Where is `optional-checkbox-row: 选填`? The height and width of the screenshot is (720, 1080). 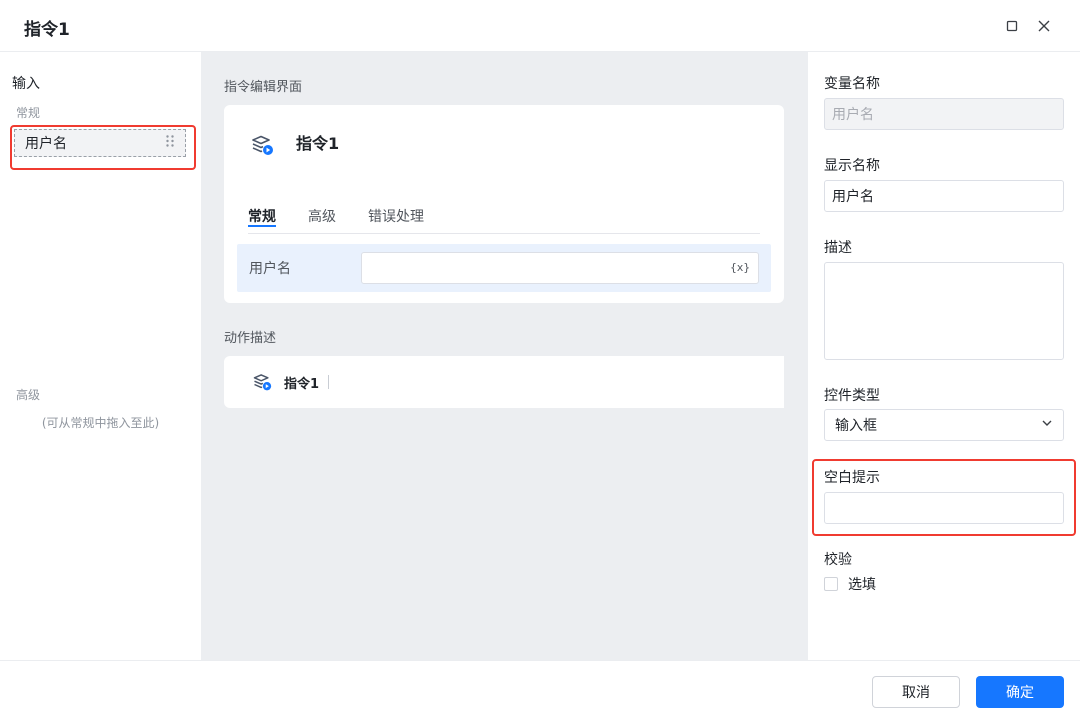 optional-checkbox-row: 选填 is located at coordinates (850, 584).